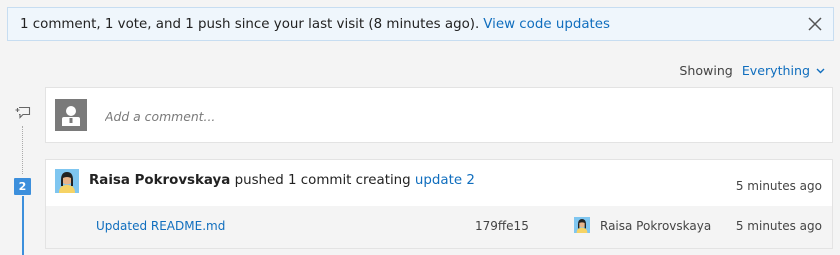 The image size is (840, 255). Describe the element at coordinates (322, 180) in the screenshot. I see `push-action-text: pushed 1 commit creating` at that location.